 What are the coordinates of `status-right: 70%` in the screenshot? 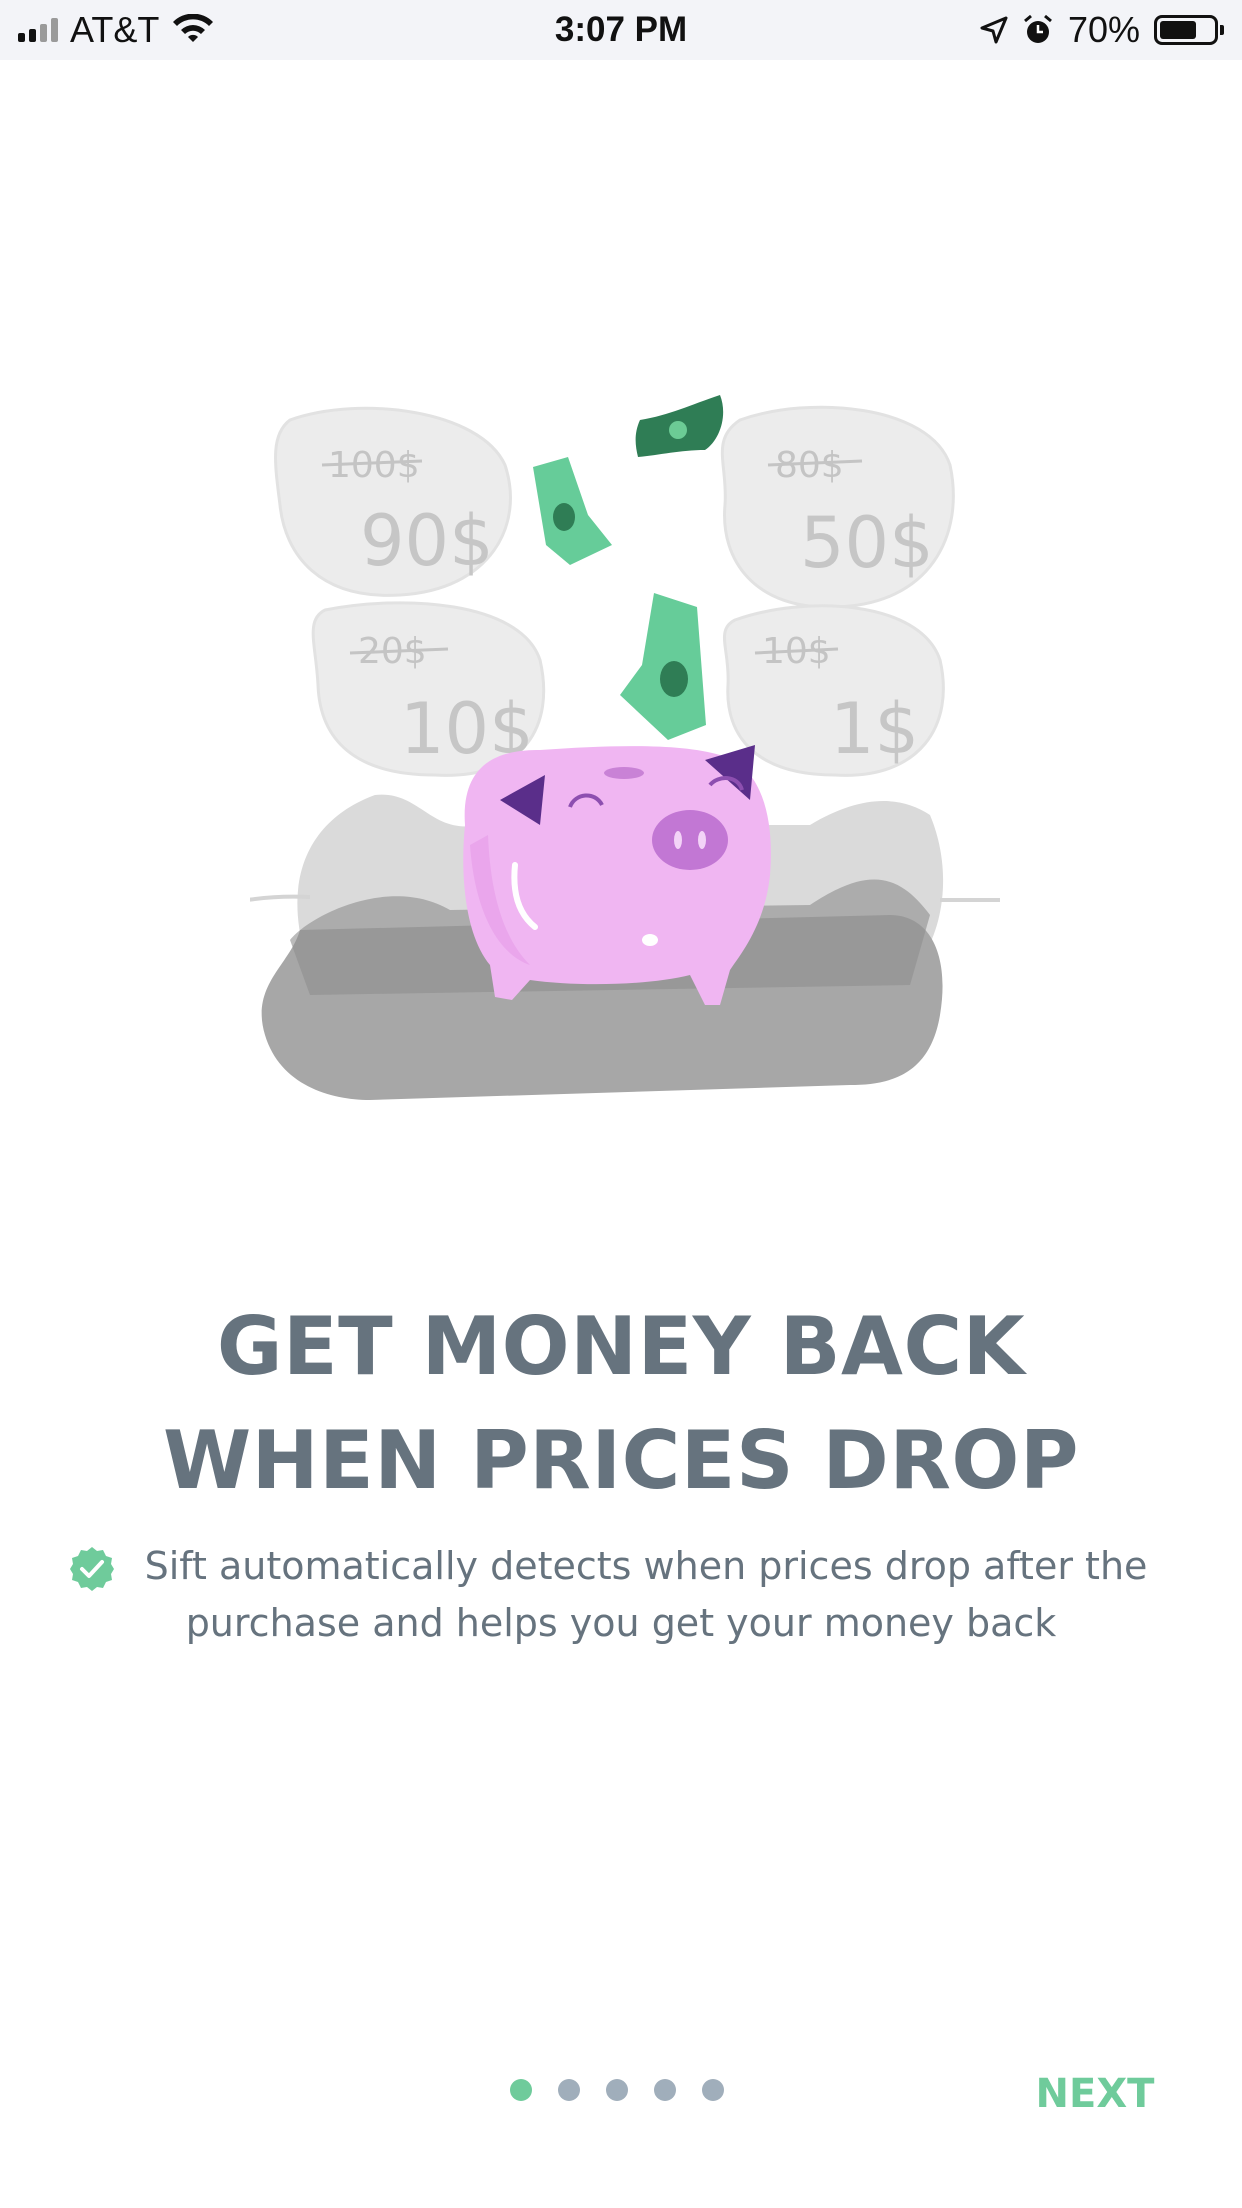 It's located at (1102, 30).